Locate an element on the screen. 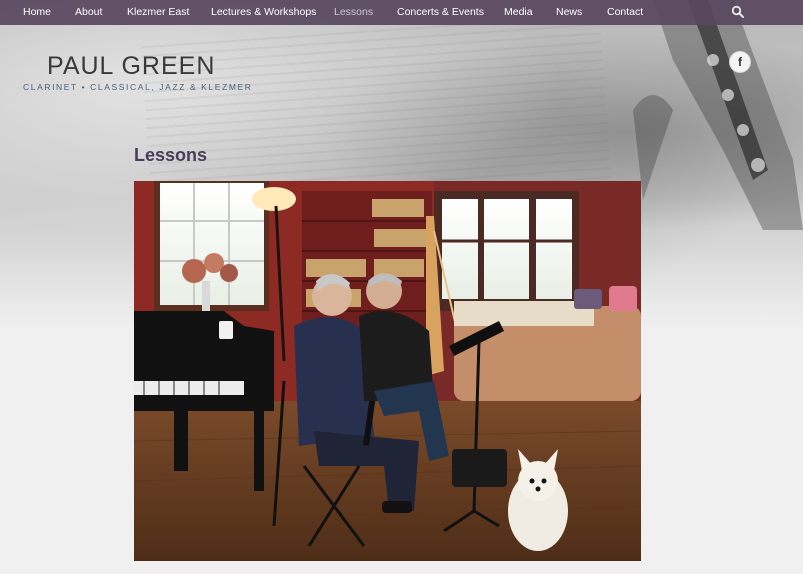 The image size is (803, 574). saxophone-background-image is located at coordinates (708, 115).